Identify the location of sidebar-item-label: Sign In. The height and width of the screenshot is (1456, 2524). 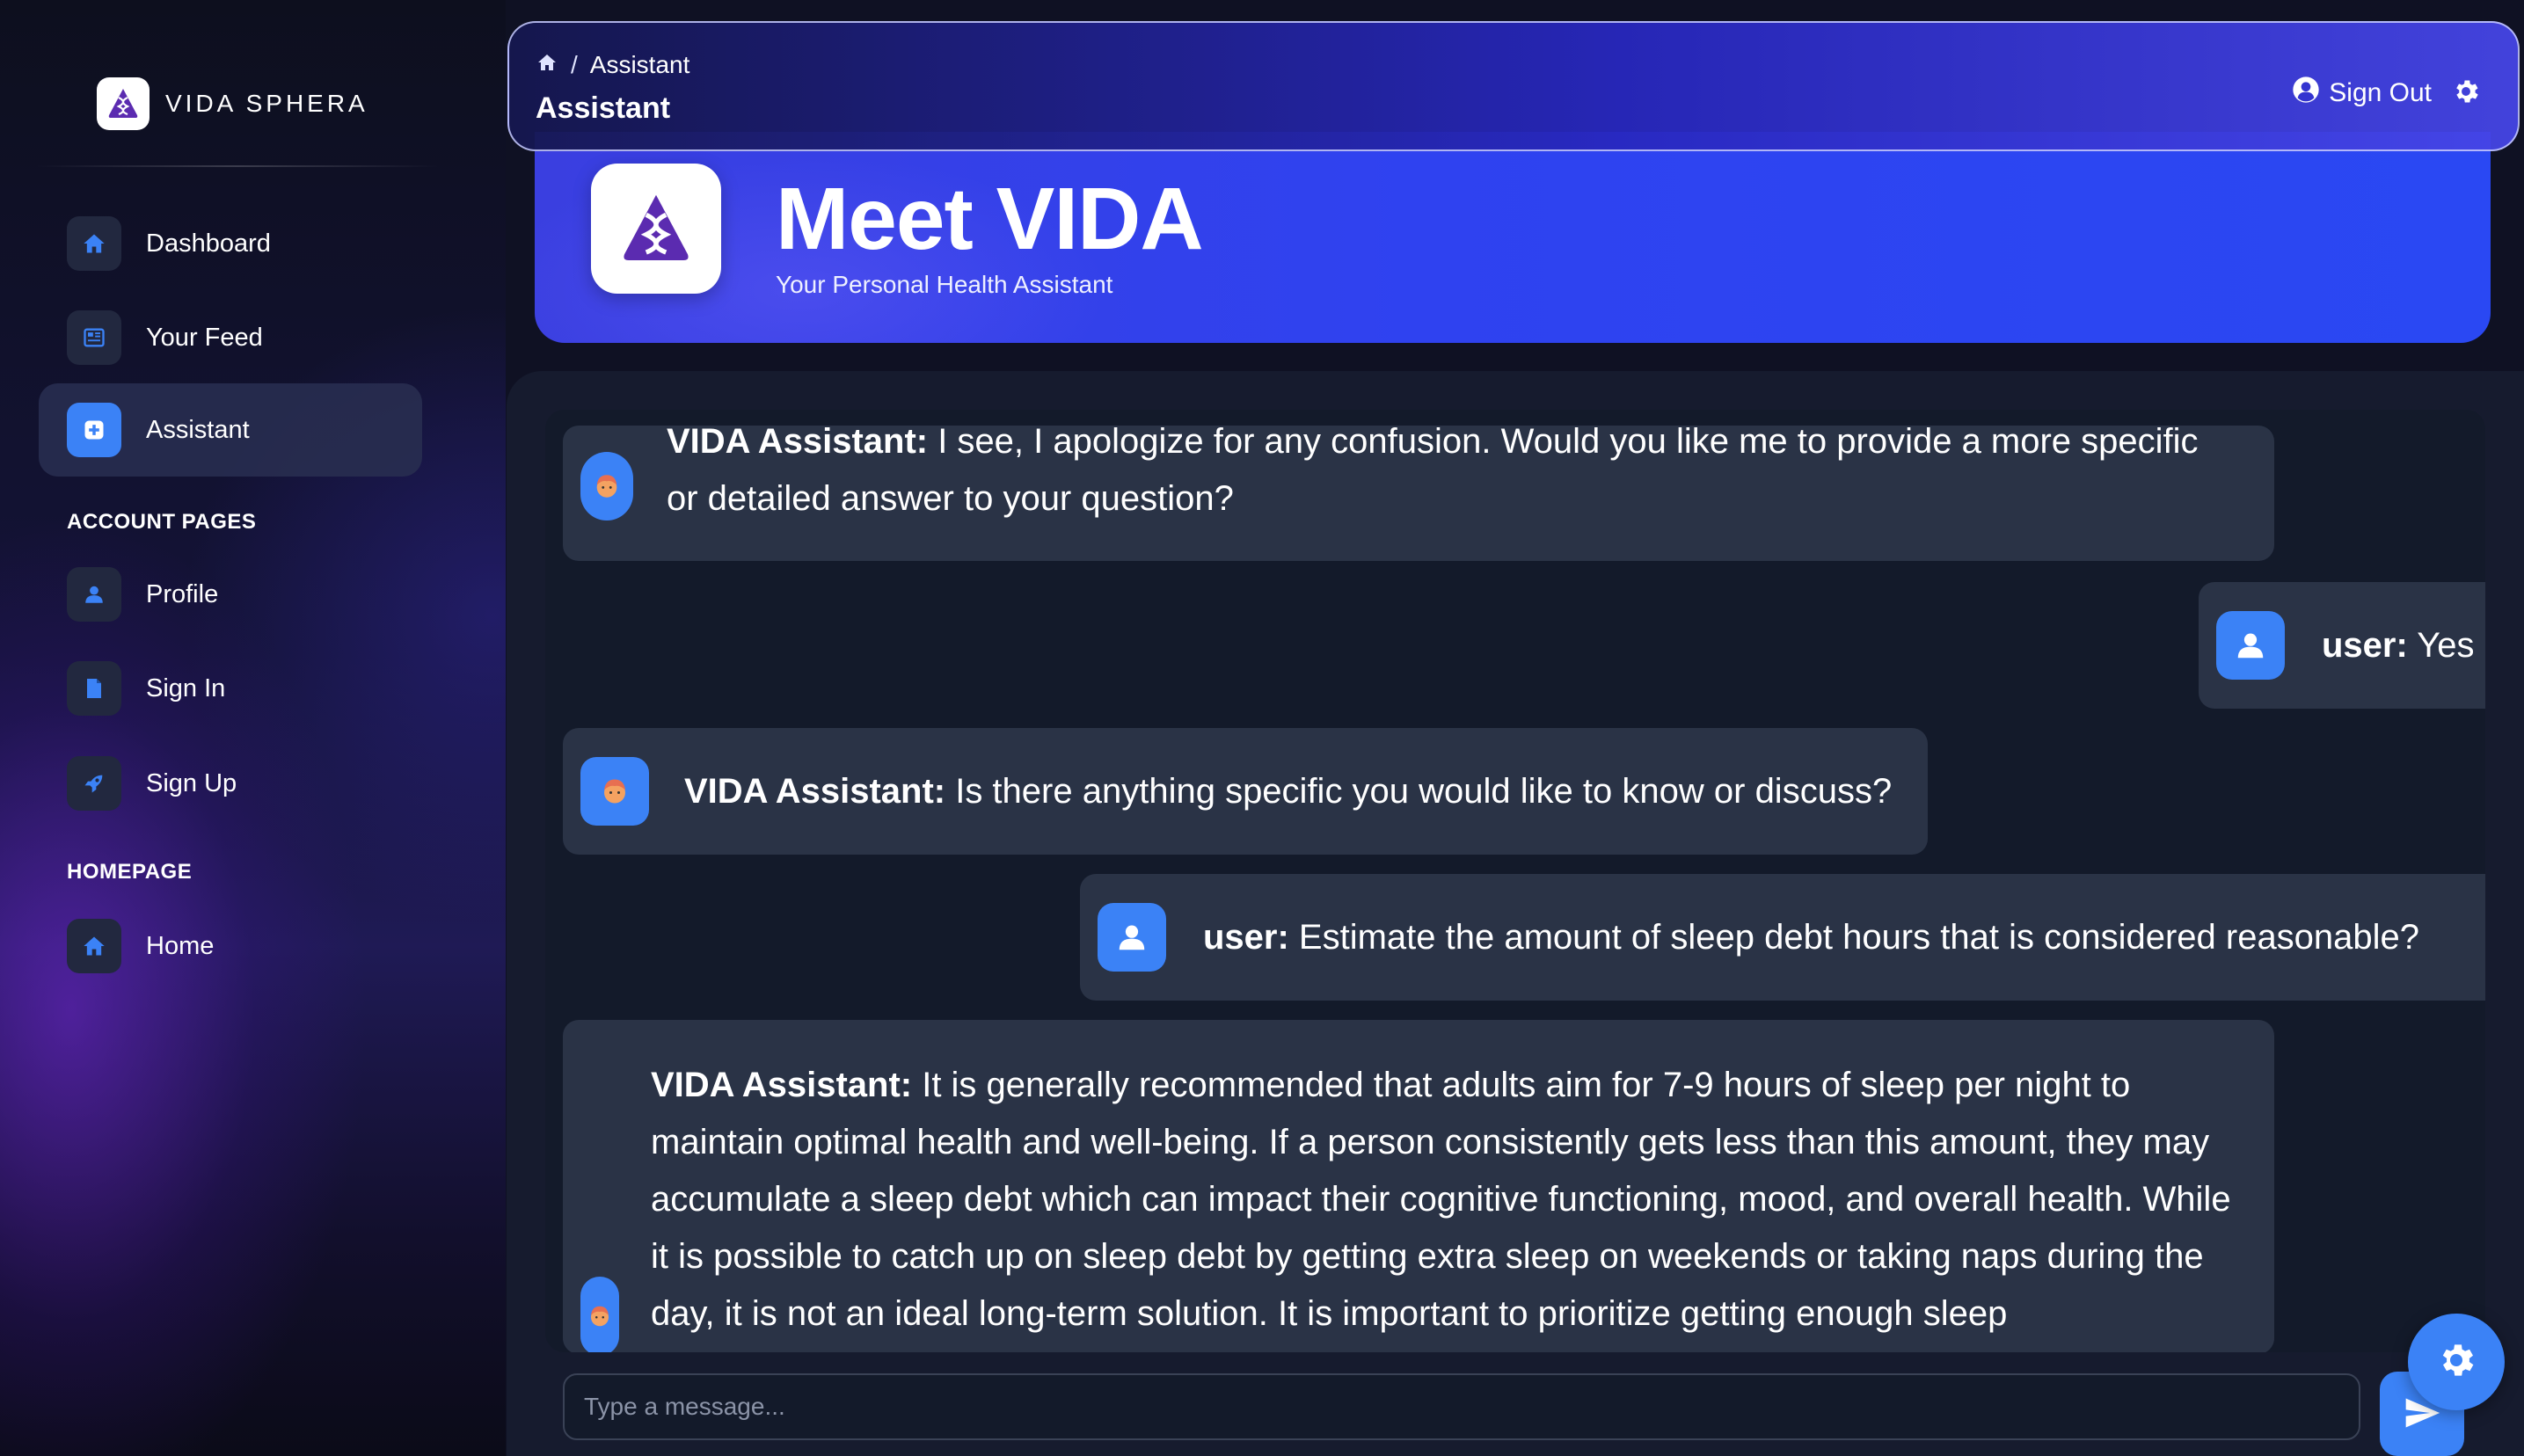
(186, 688).